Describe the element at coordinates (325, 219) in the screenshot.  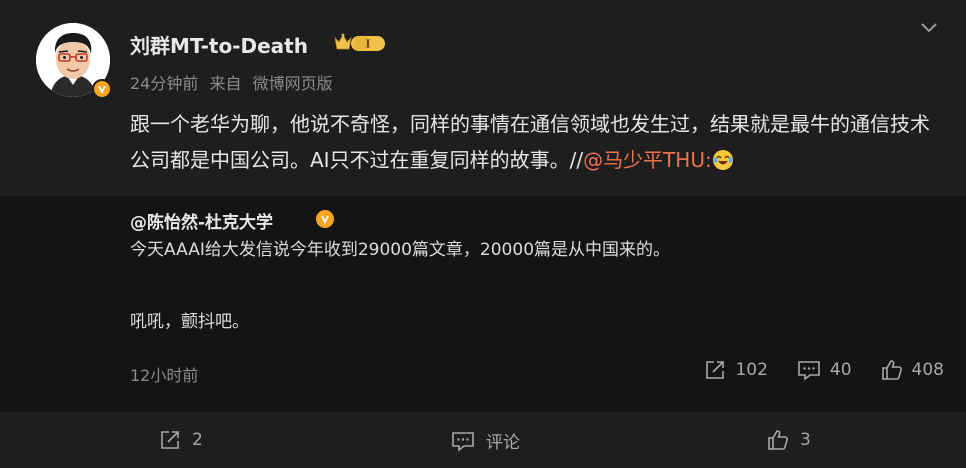
I see `repost-verified-badge-icon` at that location.